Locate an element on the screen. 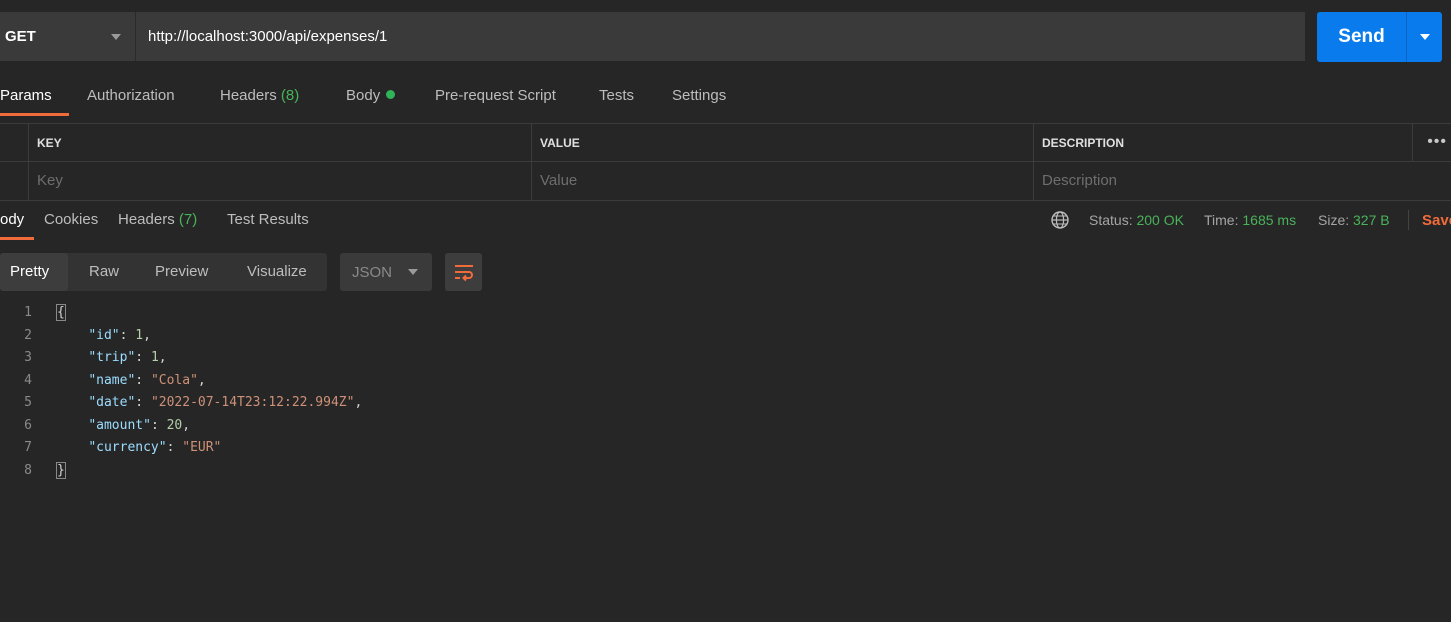 This screenshot has height=622, width=1451. method-select: GET is located at coordinates (68, 36).